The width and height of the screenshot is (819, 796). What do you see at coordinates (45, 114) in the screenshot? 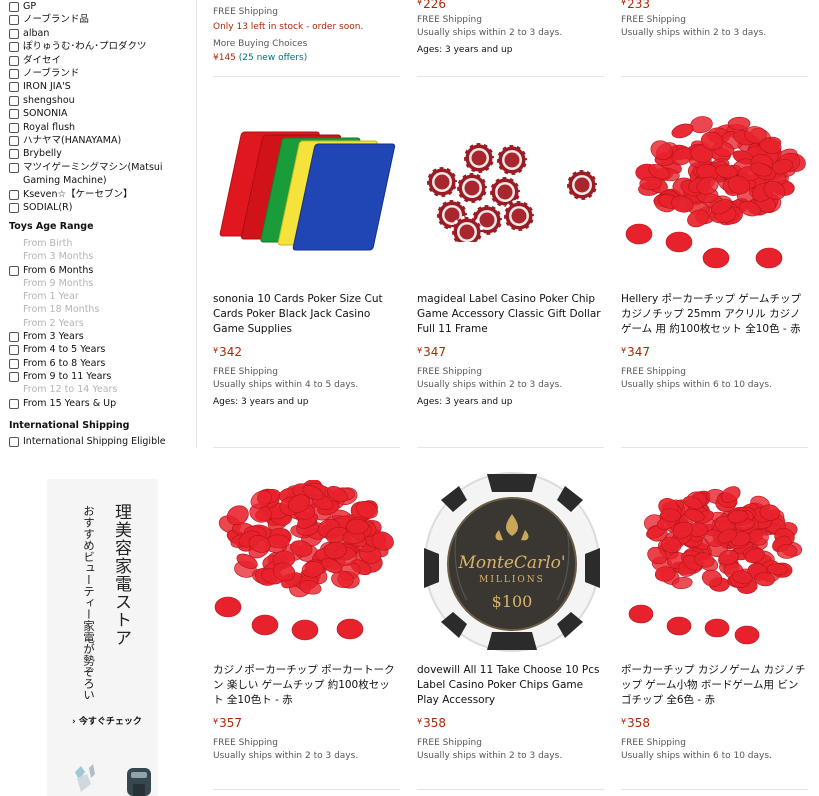
I see `brand-filter-label: SONONIA` at bounding box center [45, 114].